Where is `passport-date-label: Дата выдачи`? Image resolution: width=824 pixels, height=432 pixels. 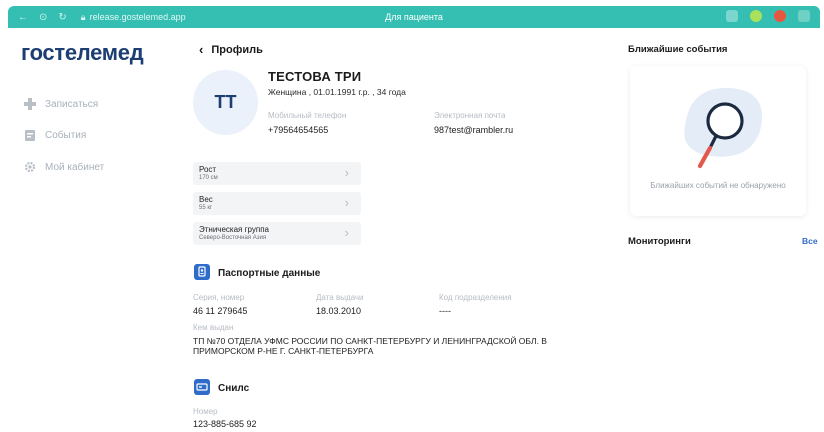
passport-date-label: Дата выдачи is located at coordinates (340, 297).